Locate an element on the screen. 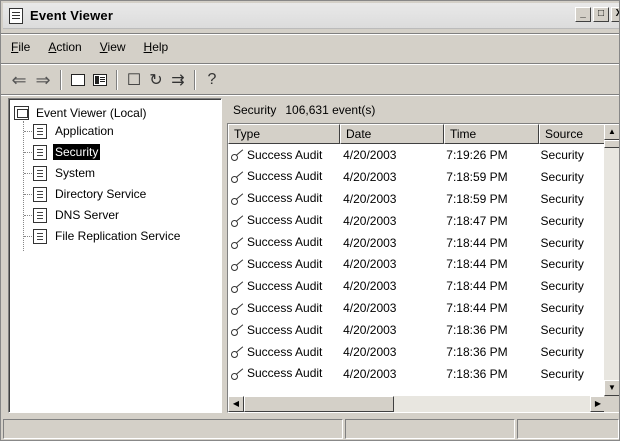 This screenshot has width=620, height=441. tree-item-label: Application is located at coordinates (84, 131).